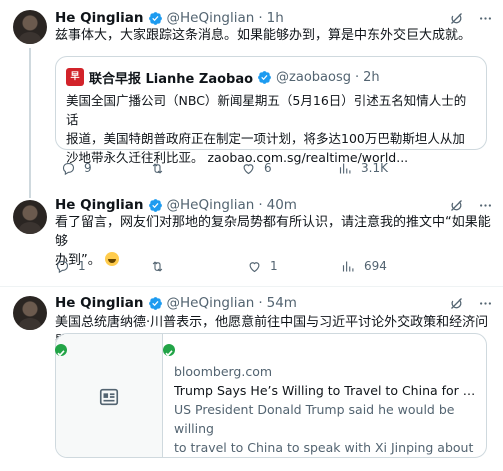  What do you see at coordinates (371, 77) in the screenshot?
I see `quote-timestamp: 2h` at bounding box center [371, 77].